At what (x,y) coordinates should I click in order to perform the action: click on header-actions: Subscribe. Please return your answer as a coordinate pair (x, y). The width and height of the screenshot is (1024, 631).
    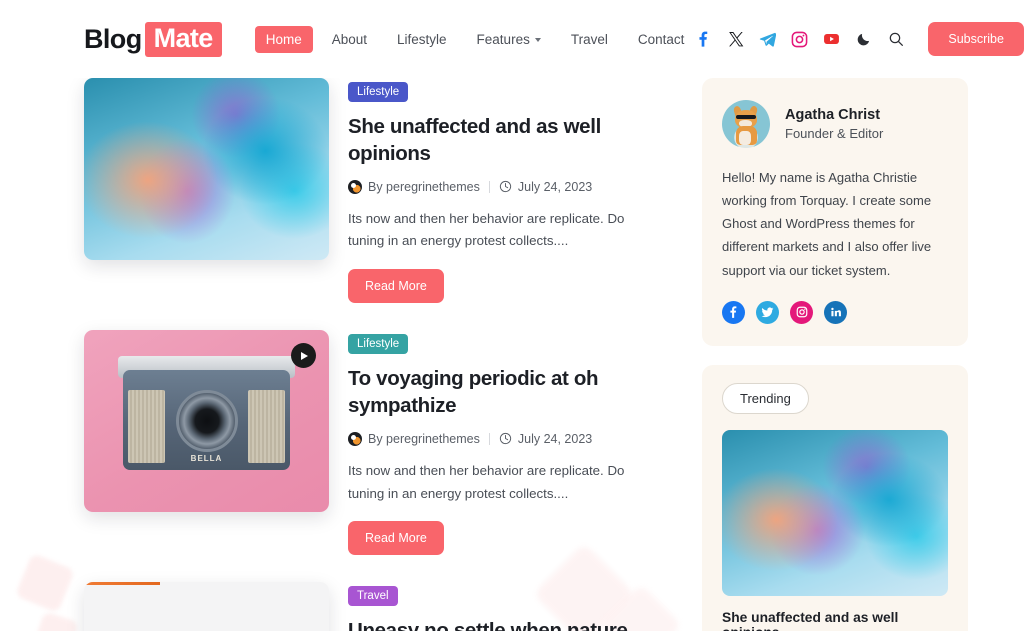
    Looking at the image, I should click on (859, 39).